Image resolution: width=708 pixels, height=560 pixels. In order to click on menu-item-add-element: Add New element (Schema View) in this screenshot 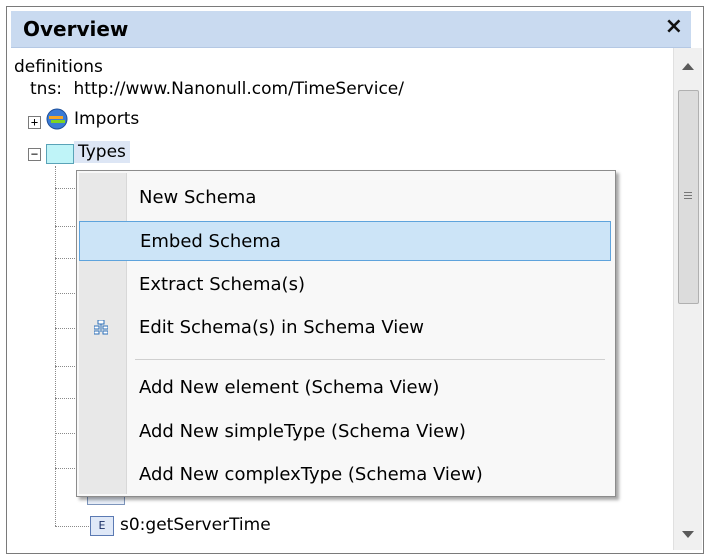, I will do `click(345, 388)`.